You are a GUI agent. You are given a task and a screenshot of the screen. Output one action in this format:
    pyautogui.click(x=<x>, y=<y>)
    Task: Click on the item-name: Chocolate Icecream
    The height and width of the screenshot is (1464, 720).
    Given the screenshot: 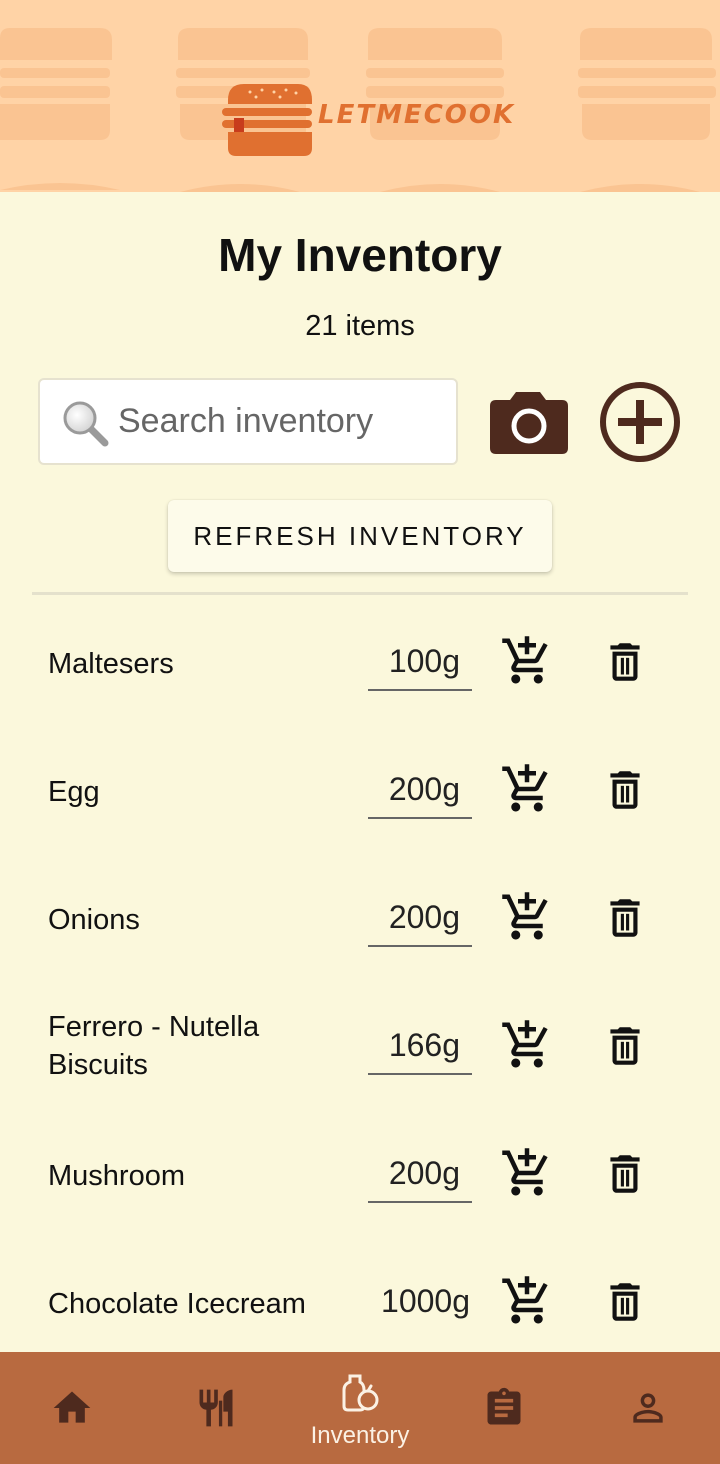 What is the action you would take?
    pyautogui.click(x=177, y=1304)
    